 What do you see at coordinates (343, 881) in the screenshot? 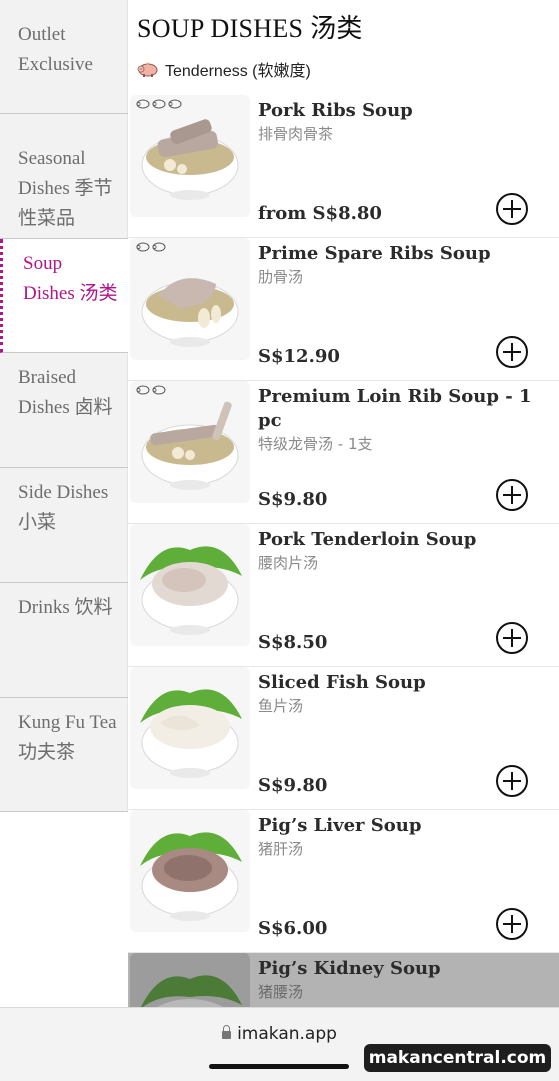
I see `menu-item-pigs-liver-soup: Pig’s Liver Soup 猪肝汤 S$6.00` at bounding box center [343, 881].